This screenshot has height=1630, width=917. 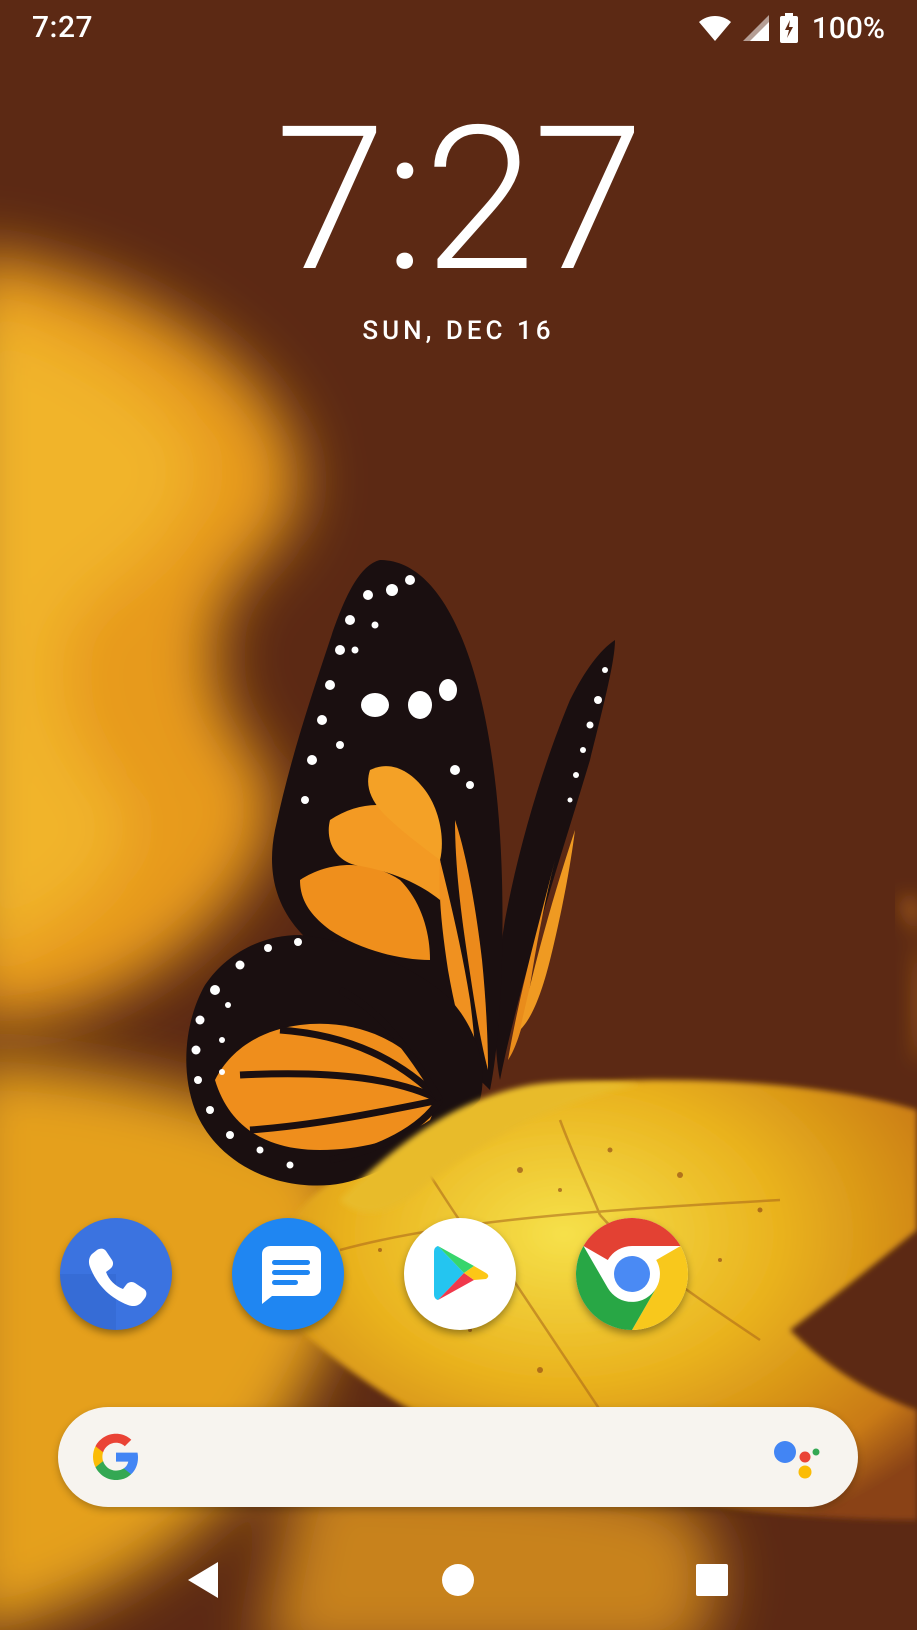 I want to click on home-button, so click(x=458, y=1580).